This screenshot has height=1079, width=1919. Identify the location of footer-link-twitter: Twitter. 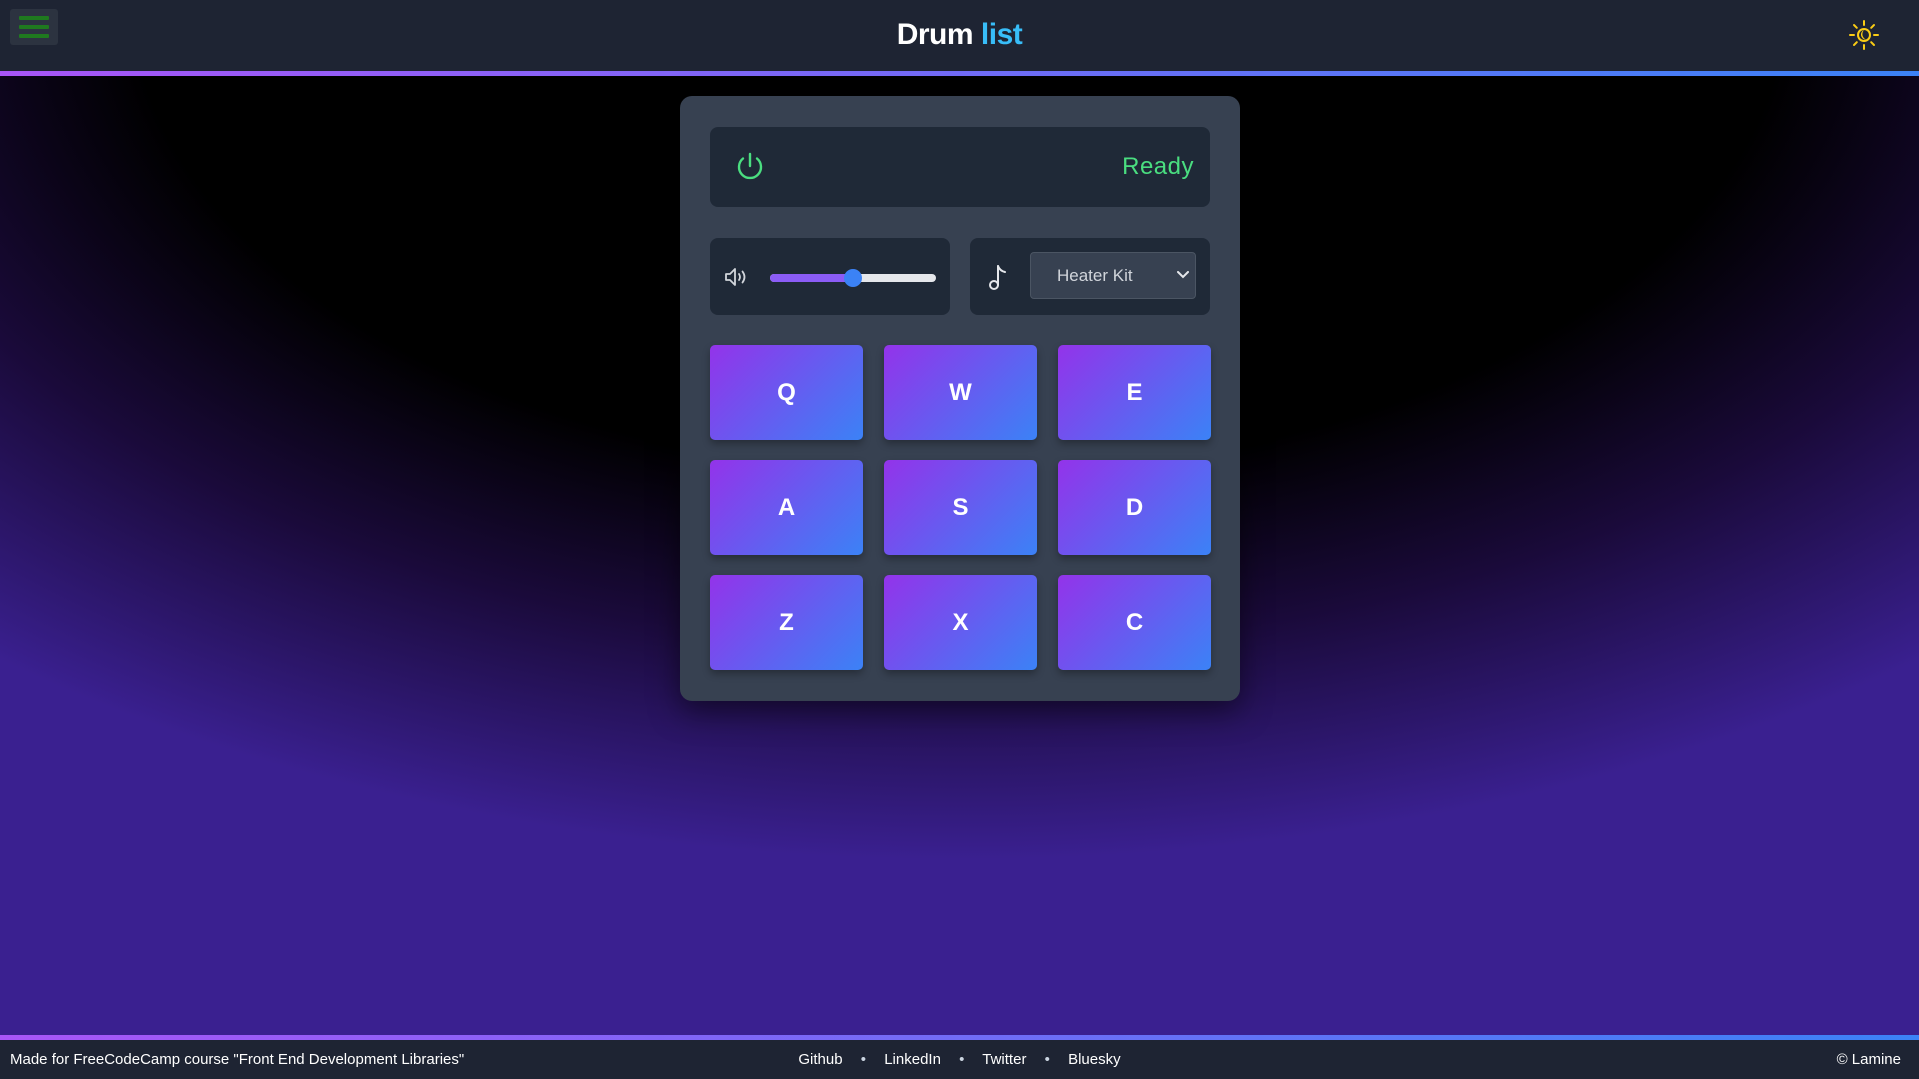
(1004, 1059).